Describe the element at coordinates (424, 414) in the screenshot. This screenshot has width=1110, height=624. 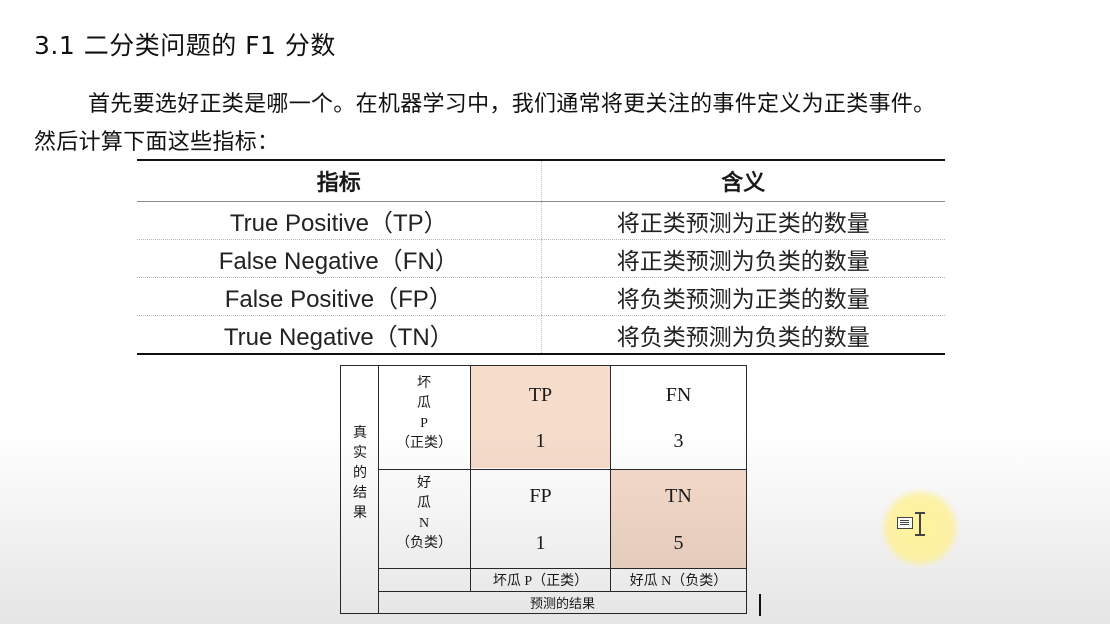
I see `row-label-positive: 坏 瓜 P （正类）` at that location.